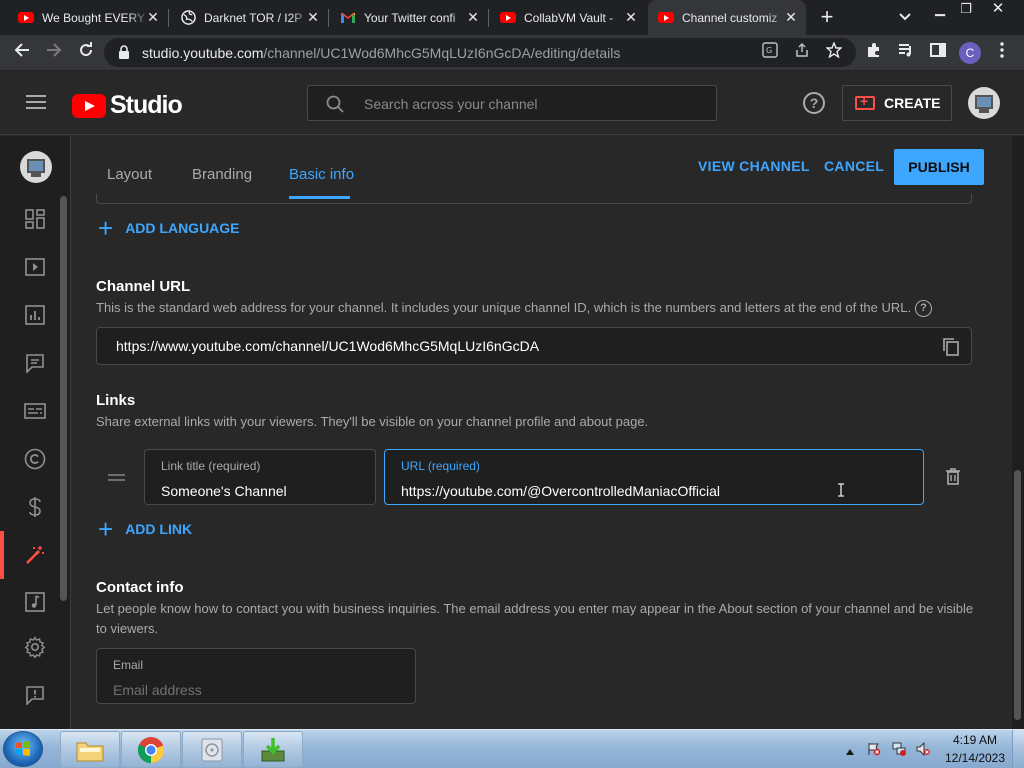 This screenshot has height=768, width=1024. What do you see at coordinates (854, 166) in the screenshot?
I see `cancel-button: CANCEL` at bounding box center [854, 166].